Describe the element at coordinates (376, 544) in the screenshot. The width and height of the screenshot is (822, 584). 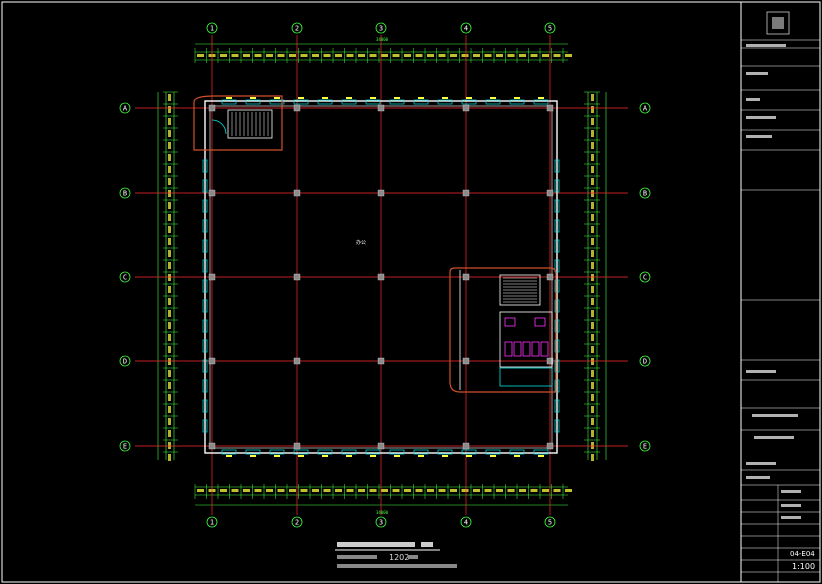
I see `plan-title-blocks` at that location.